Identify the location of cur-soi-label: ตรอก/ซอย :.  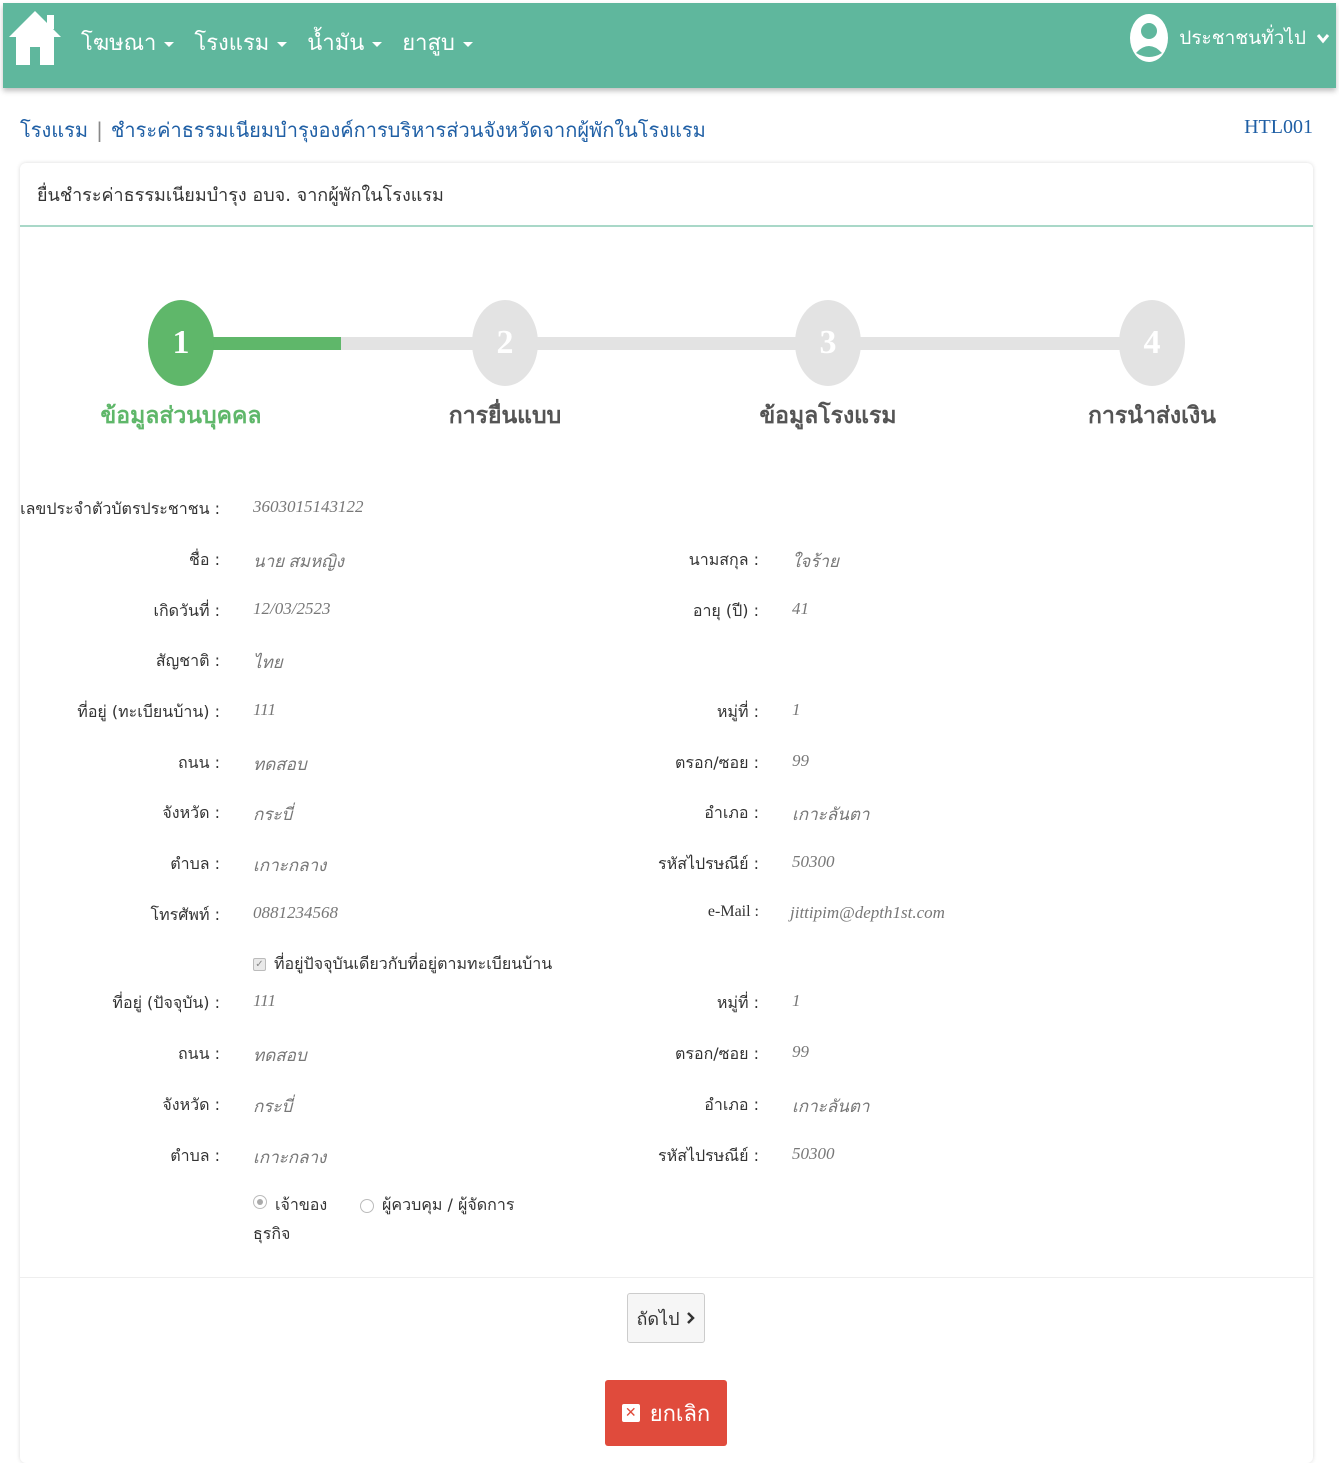
(717, 1053).